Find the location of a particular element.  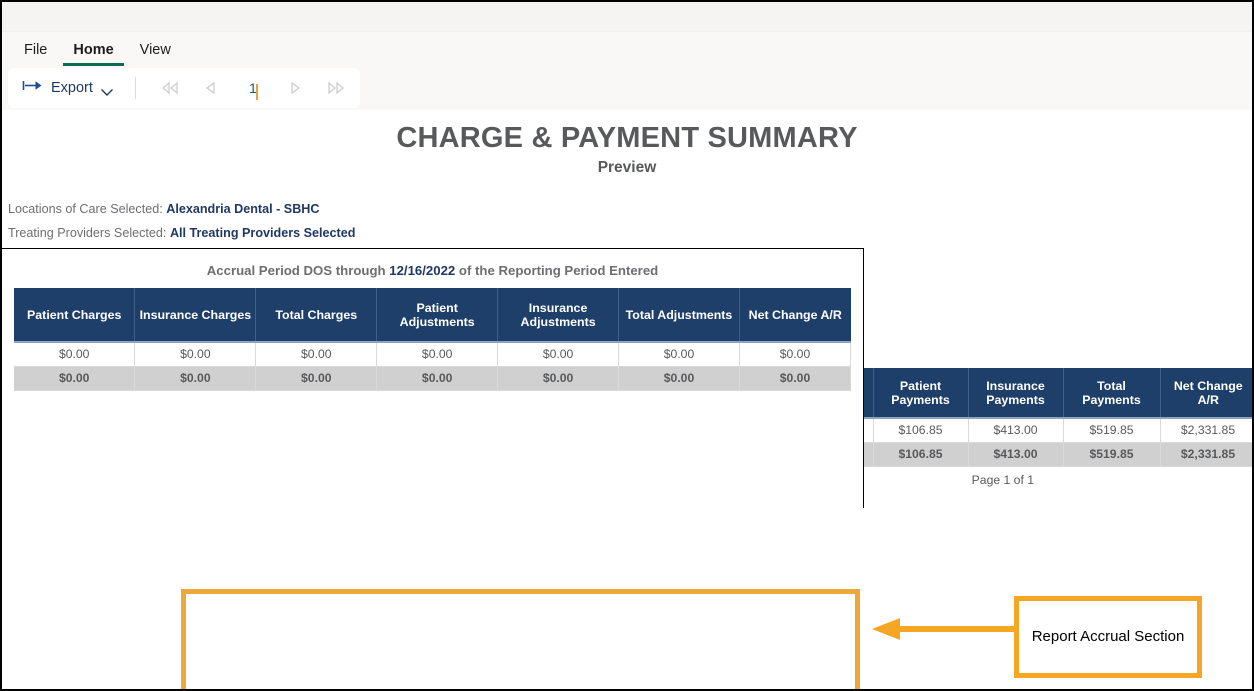

accrual-total-patient-adjustments: $0.00 is located at coordinates (437, 378).